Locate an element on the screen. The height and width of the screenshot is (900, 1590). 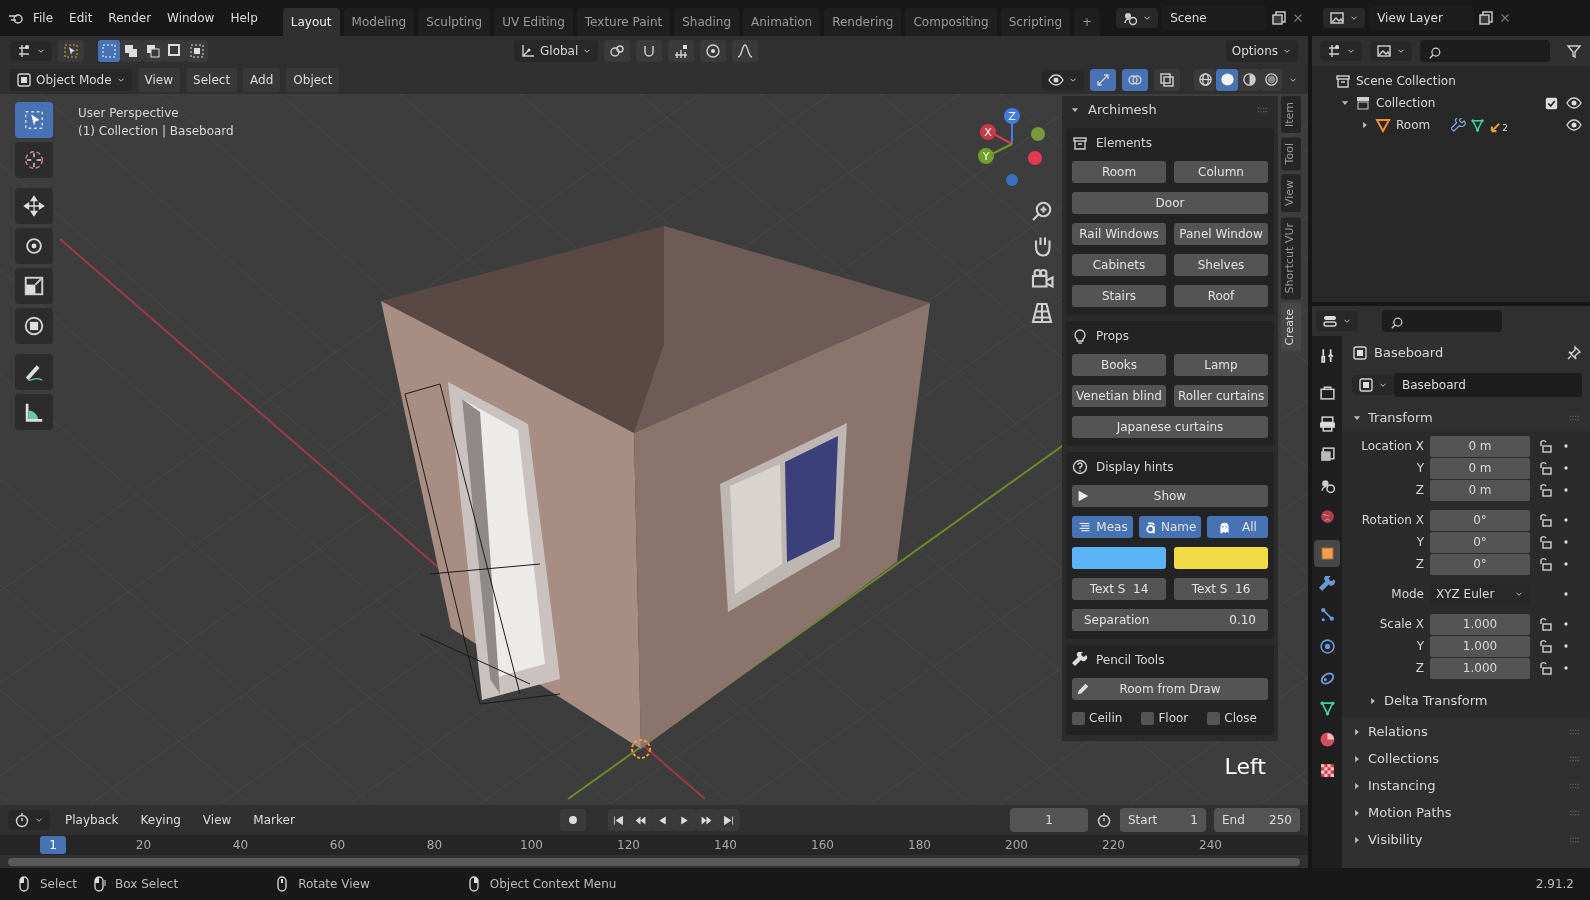
subpanel-title: Delta Transform is located at coordinates (1436, 700).